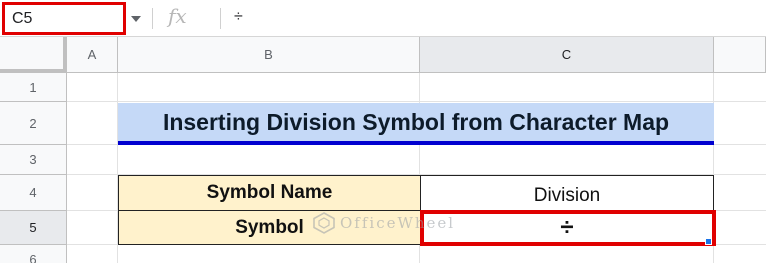  I want to click on row-header-5: 5, so click(33, 228).